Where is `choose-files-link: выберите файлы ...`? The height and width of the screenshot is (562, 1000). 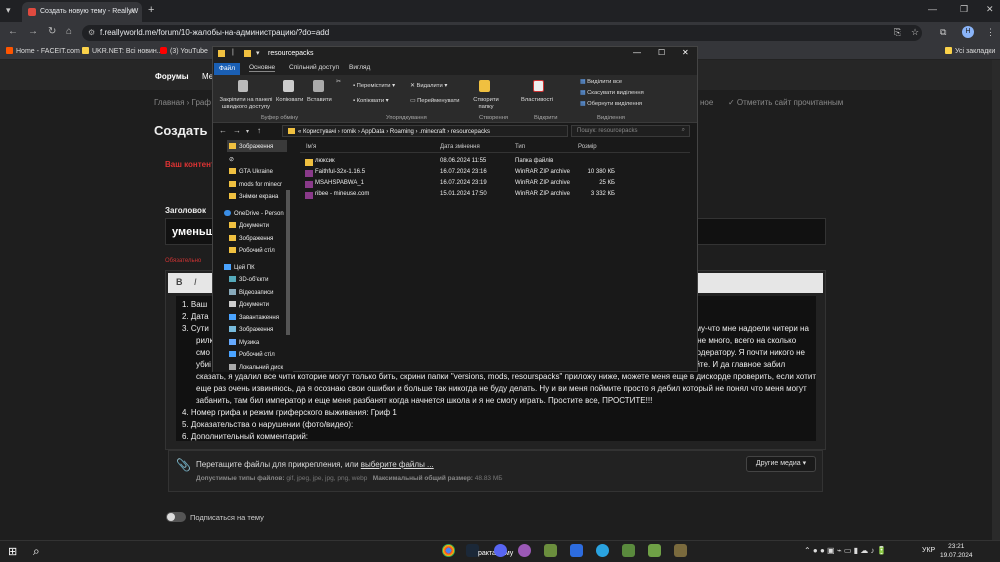 choose-files-link: выберите файлы ... is located at coordinates (397, 464).